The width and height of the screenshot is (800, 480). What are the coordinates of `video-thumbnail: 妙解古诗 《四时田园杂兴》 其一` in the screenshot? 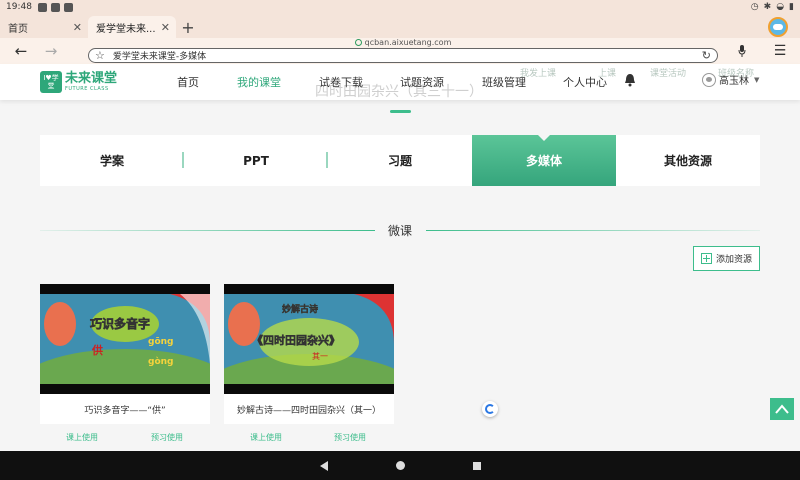 It's located at (309, 339).